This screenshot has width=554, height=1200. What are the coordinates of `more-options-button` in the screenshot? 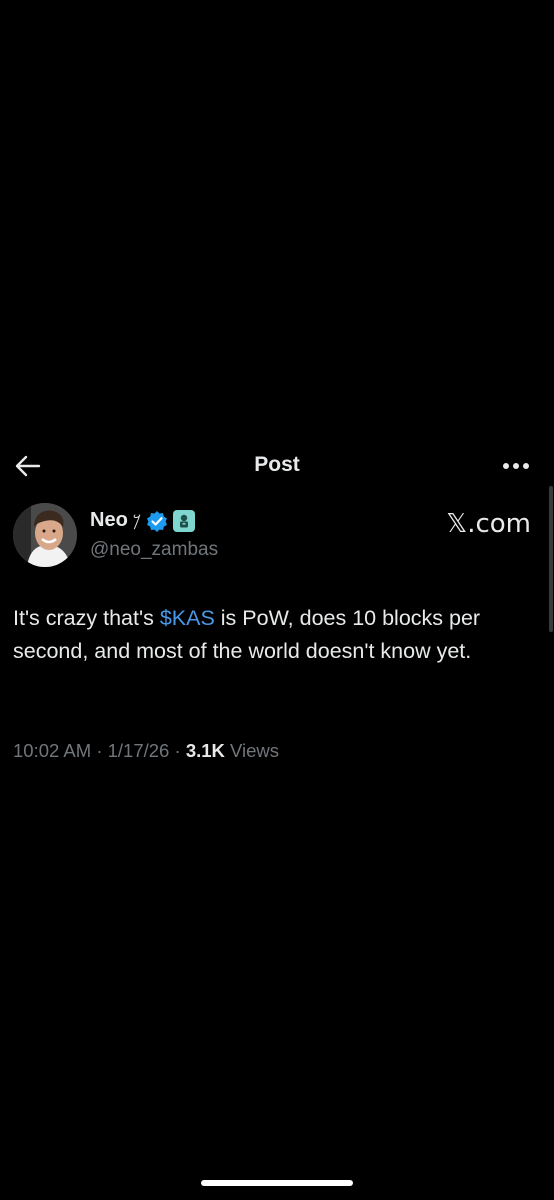 It's located at (516, 466).